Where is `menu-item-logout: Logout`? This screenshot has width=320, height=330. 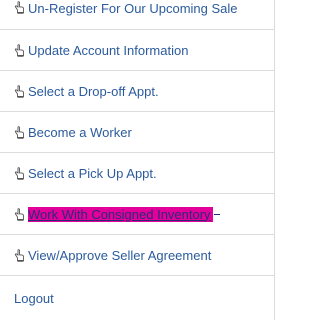
menu-item-logout: Logout is located at coordinates (137, 298).